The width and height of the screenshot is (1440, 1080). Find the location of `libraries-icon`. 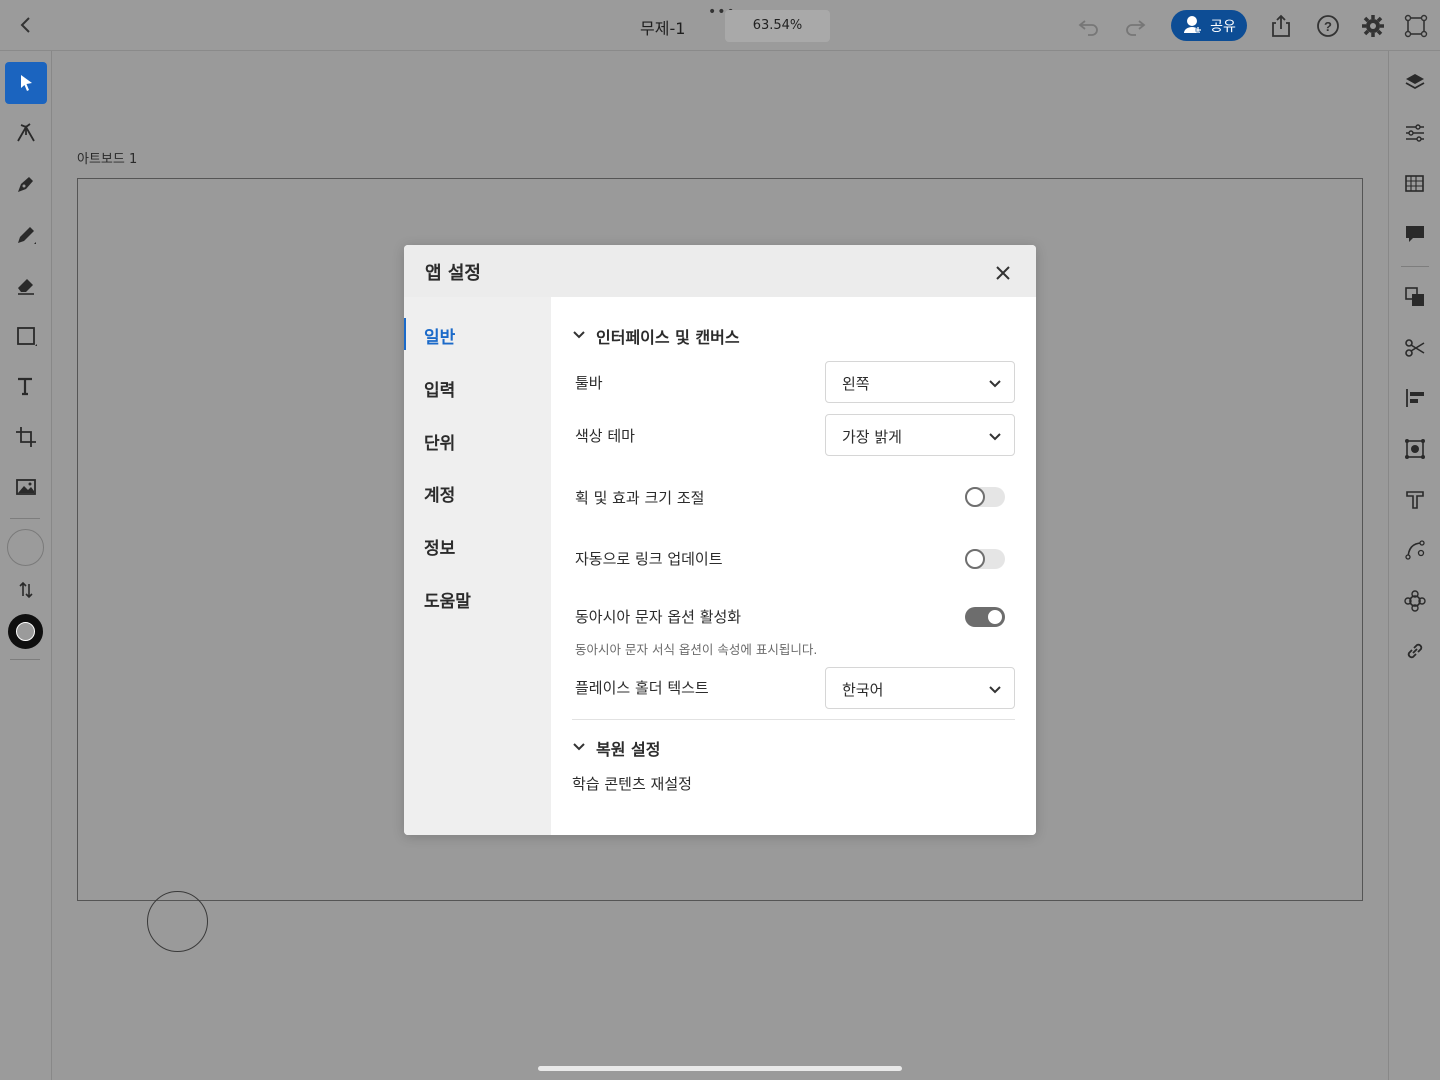

libraries-icon is located at coordinates (1415, 184).